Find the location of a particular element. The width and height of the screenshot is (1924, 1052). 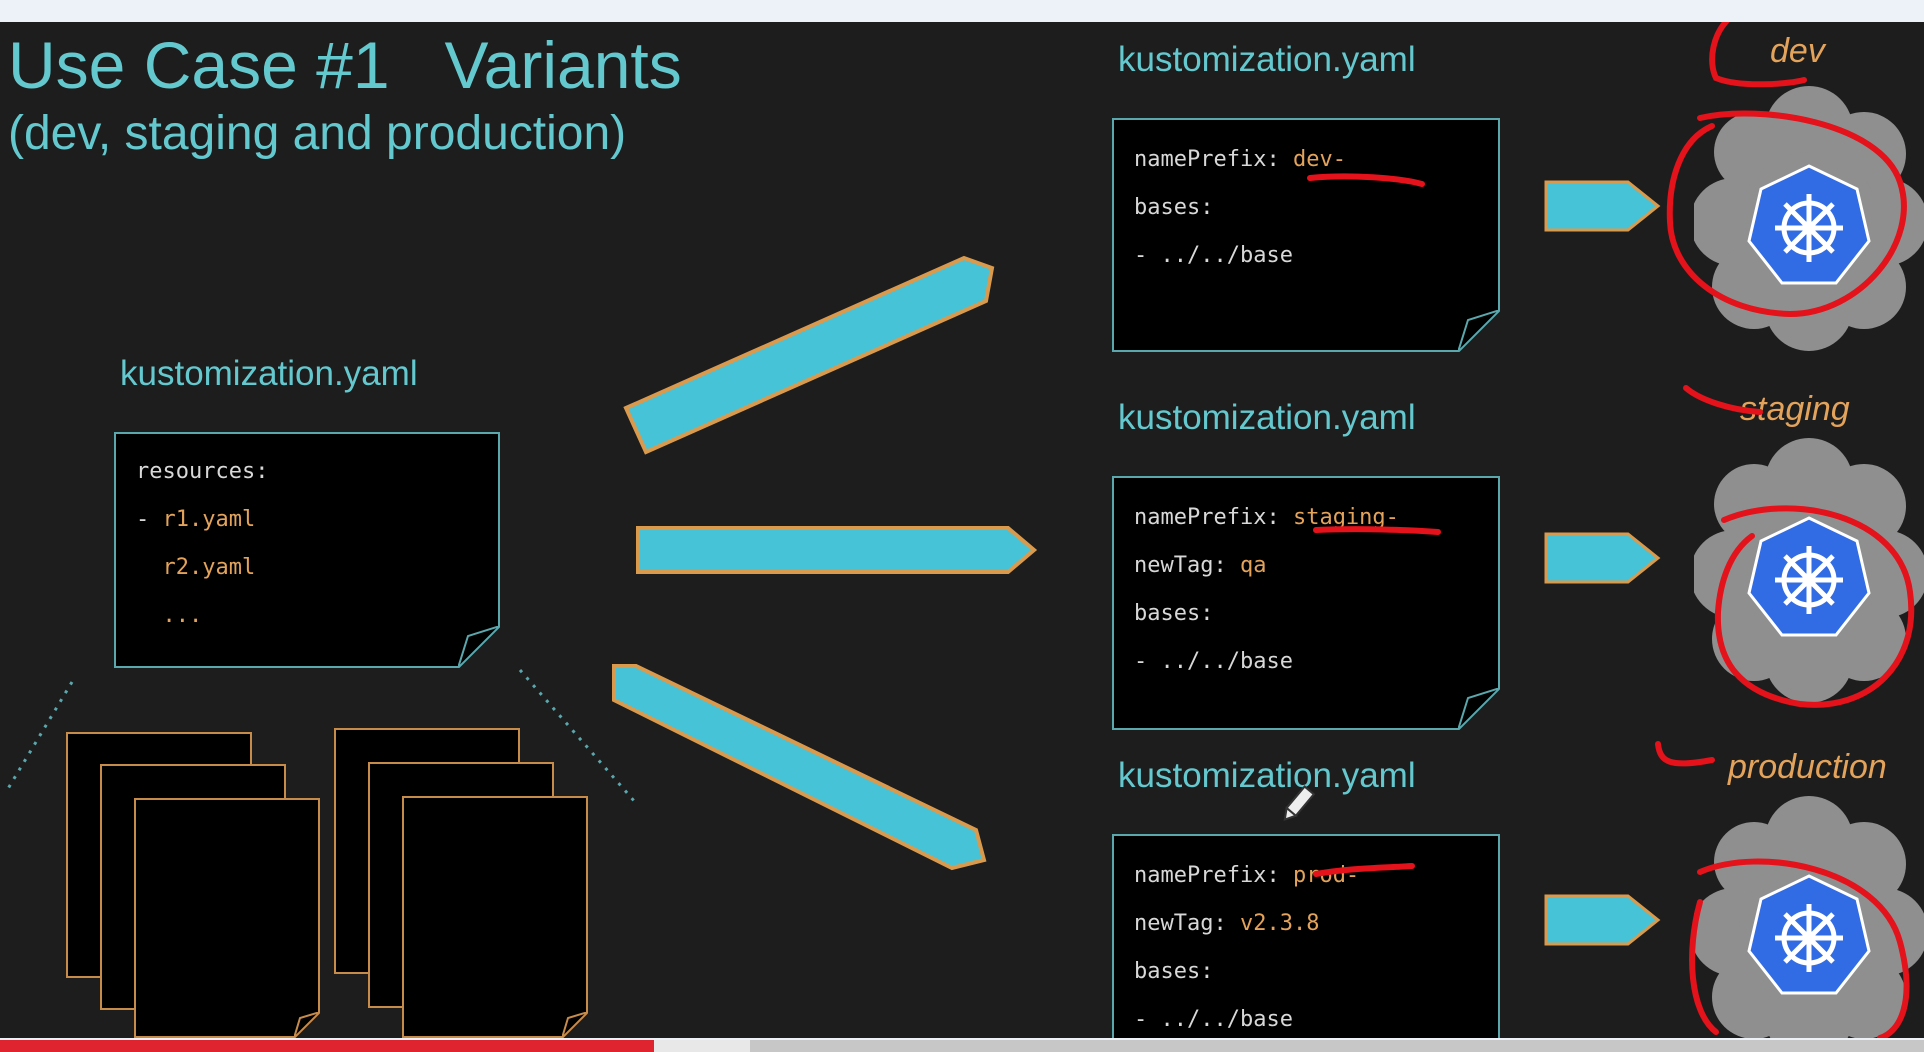

annotation-circle-dev is located at coordinates (1786, 214).